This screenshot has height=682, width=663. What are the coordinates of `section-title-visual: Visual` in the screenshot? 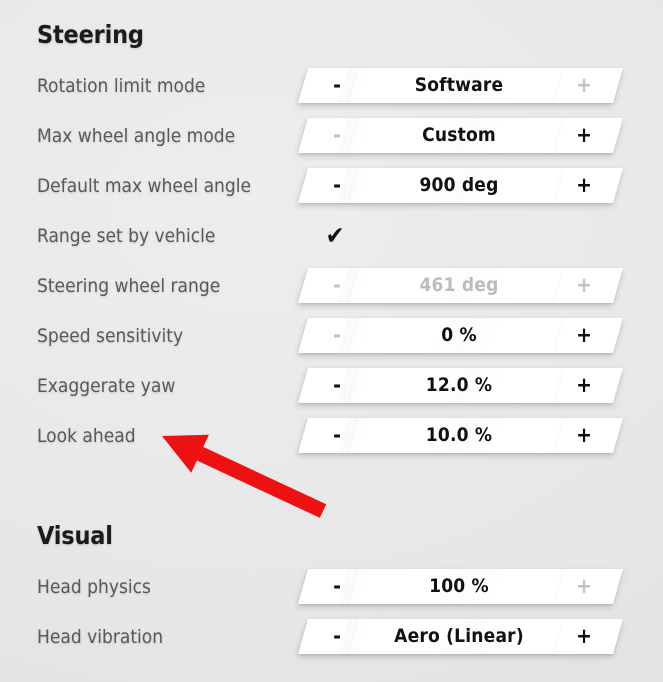 It's located at (75, 535).